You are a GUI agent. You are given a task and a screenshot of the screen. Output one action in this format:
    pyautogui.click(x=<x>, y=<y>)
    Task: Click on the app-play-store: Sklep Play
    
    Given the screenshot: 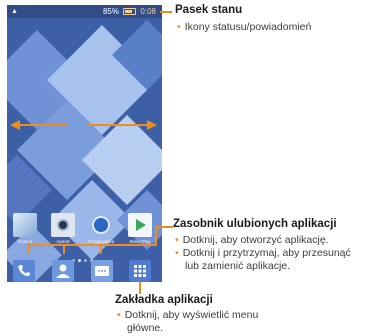 What is the action you would take?
    pyautogui.click(x=140, y=228)
    